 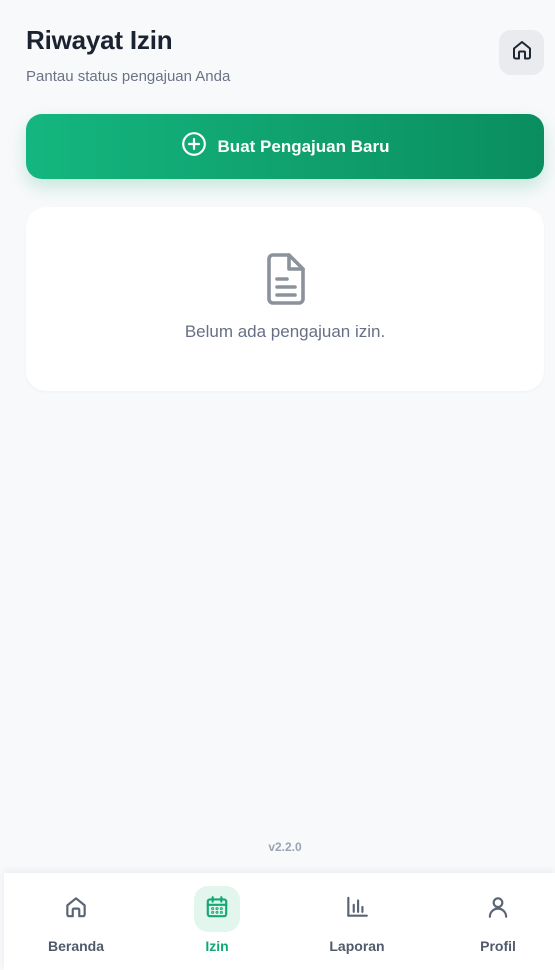 What do you see at coordinates (498, 946) in the screenshot?
I see `nav-label: Profil` at bounding box center [498, 946].